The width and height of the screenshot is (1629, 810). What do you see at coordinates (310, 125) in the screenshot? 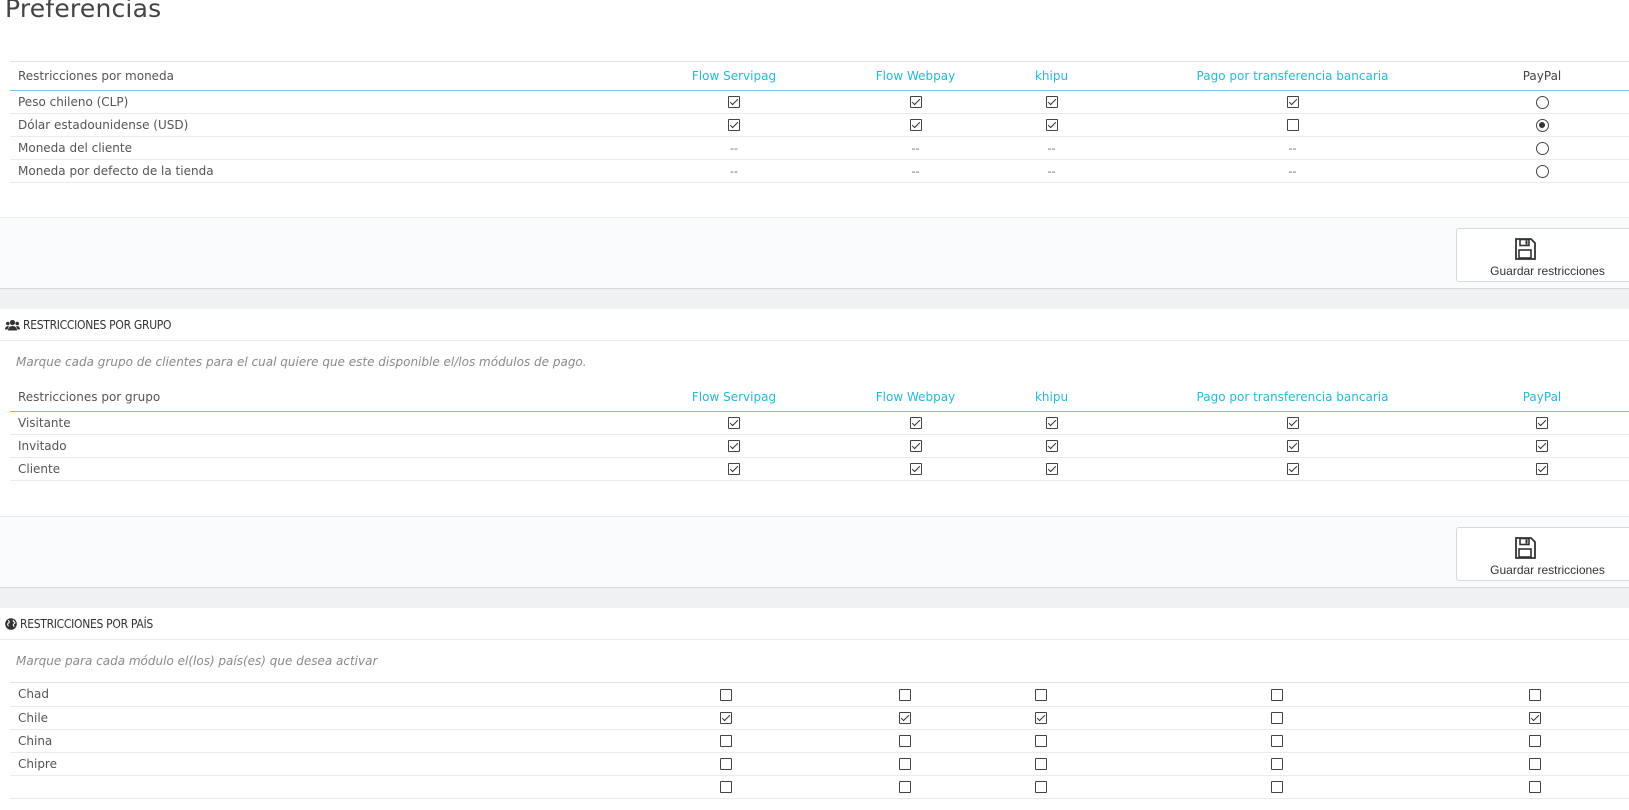
I see `row-label: Dólar estadounidense (USD)` at bounding box center [310, 125].